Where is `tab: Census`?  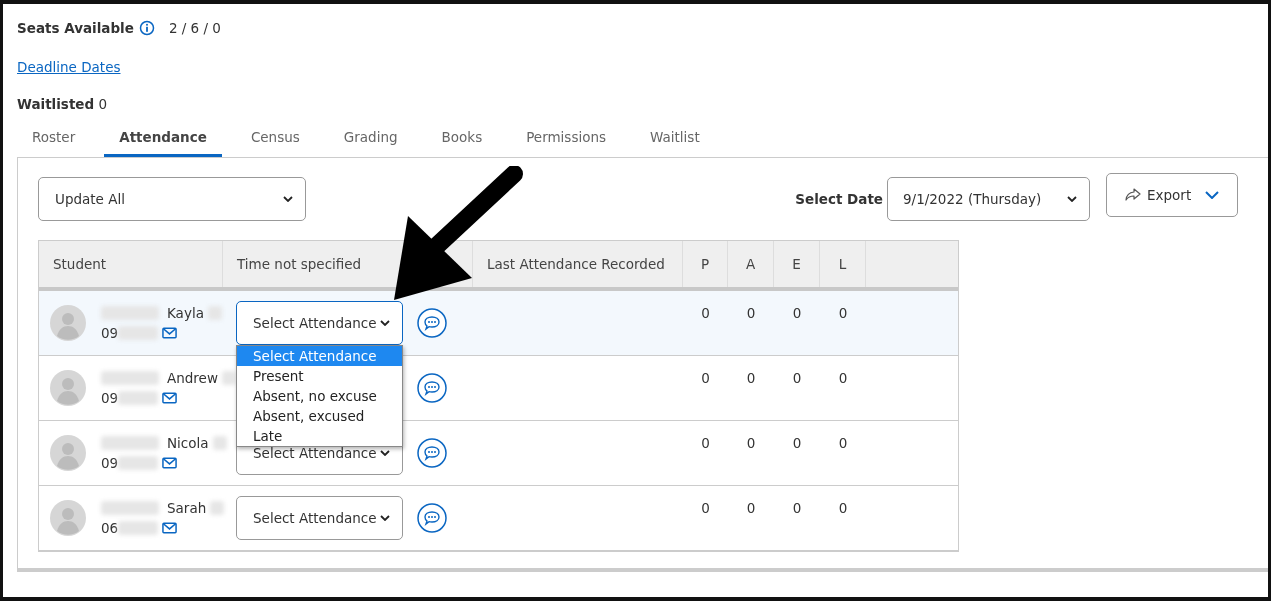
tab: Census is located at coordinates (275, 138).